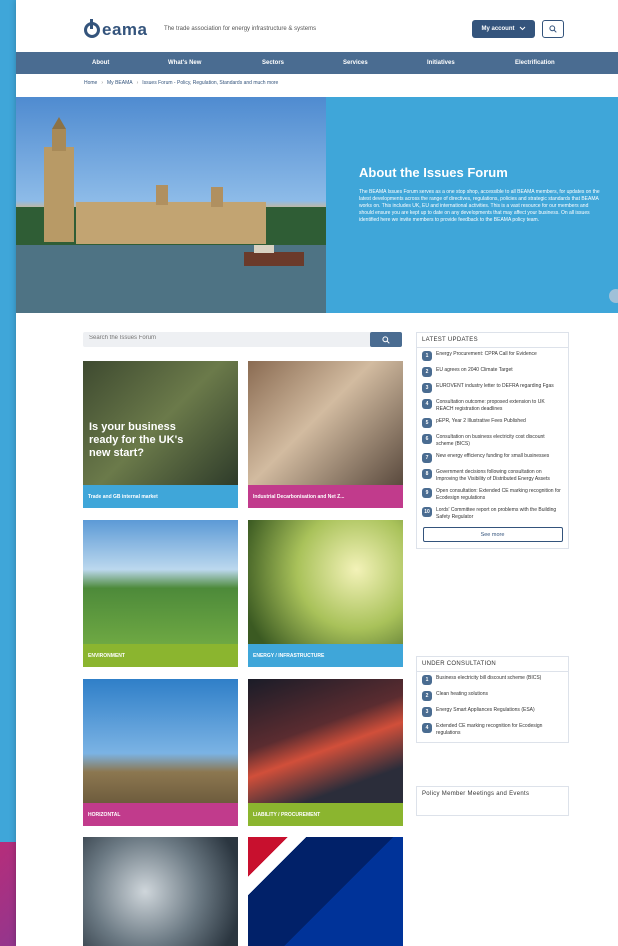 This screenshot has height=946, width=618. I want to click on tile-energy-infrastructure: ENERGY / INFRASTRUCTURE, so click(325, 593).